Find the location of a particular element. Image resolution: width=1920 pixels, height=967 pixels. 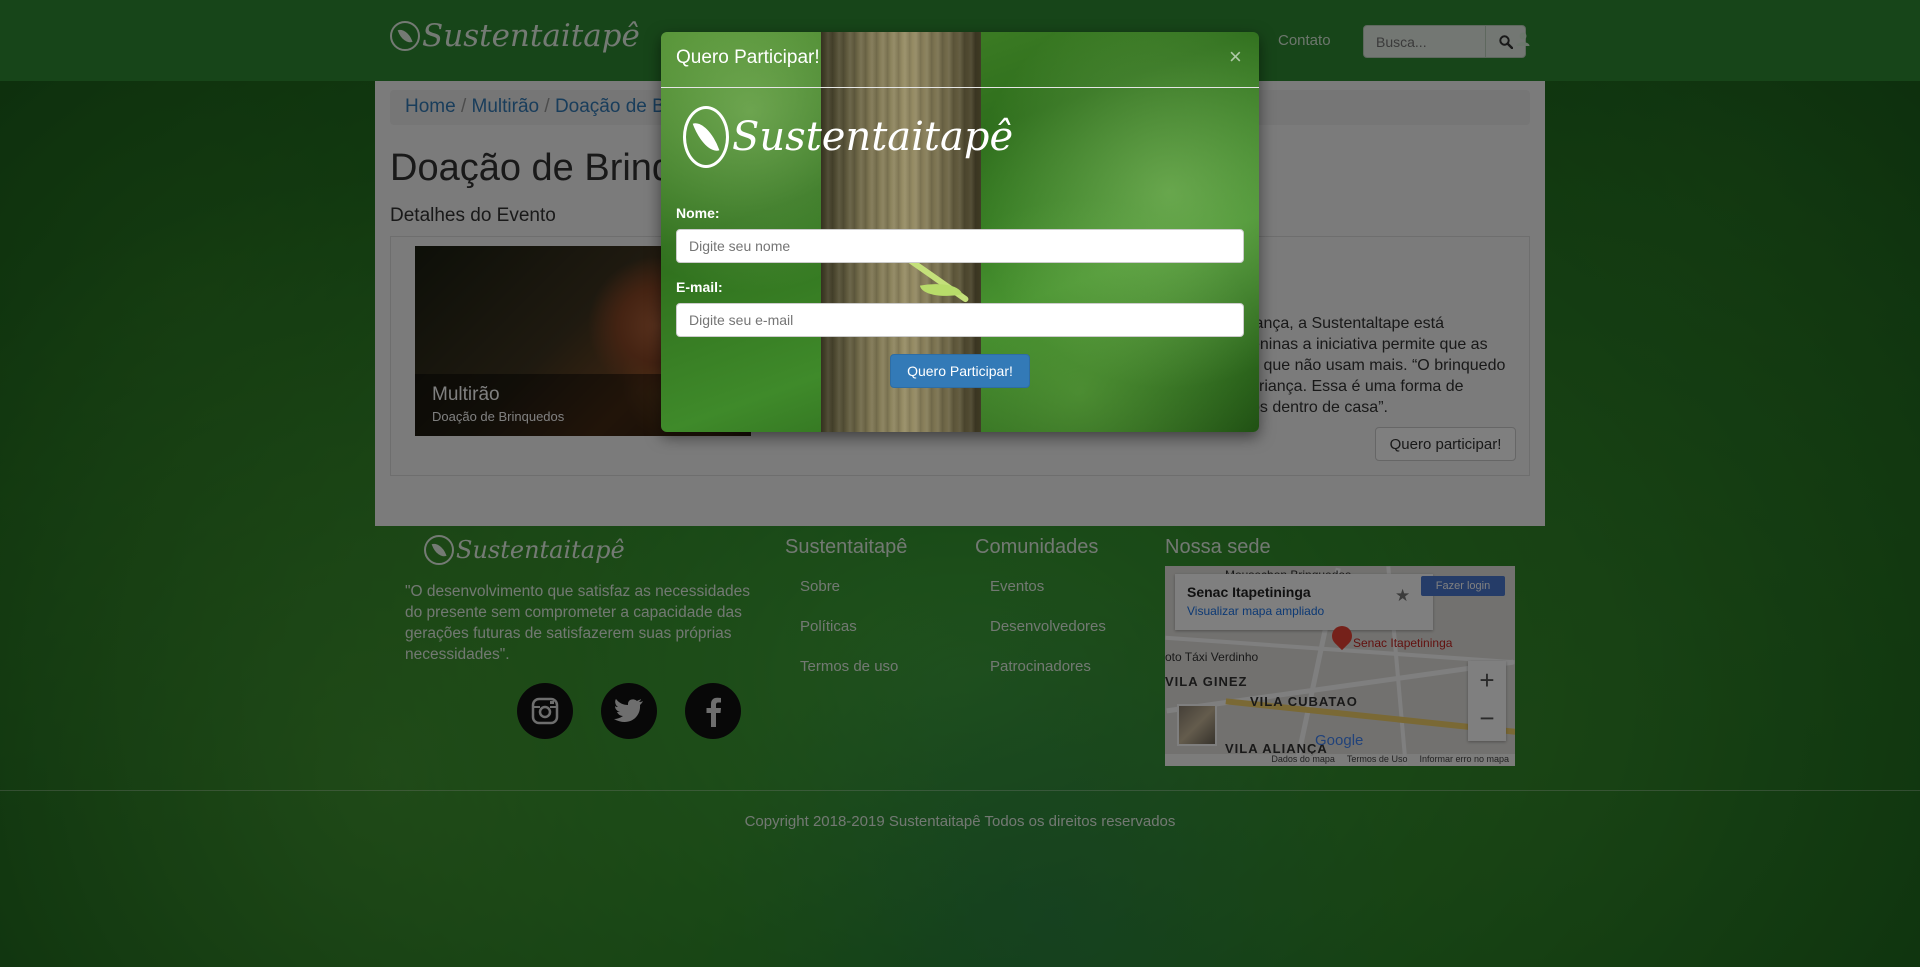

email-input is located at coordinates (960, 320).